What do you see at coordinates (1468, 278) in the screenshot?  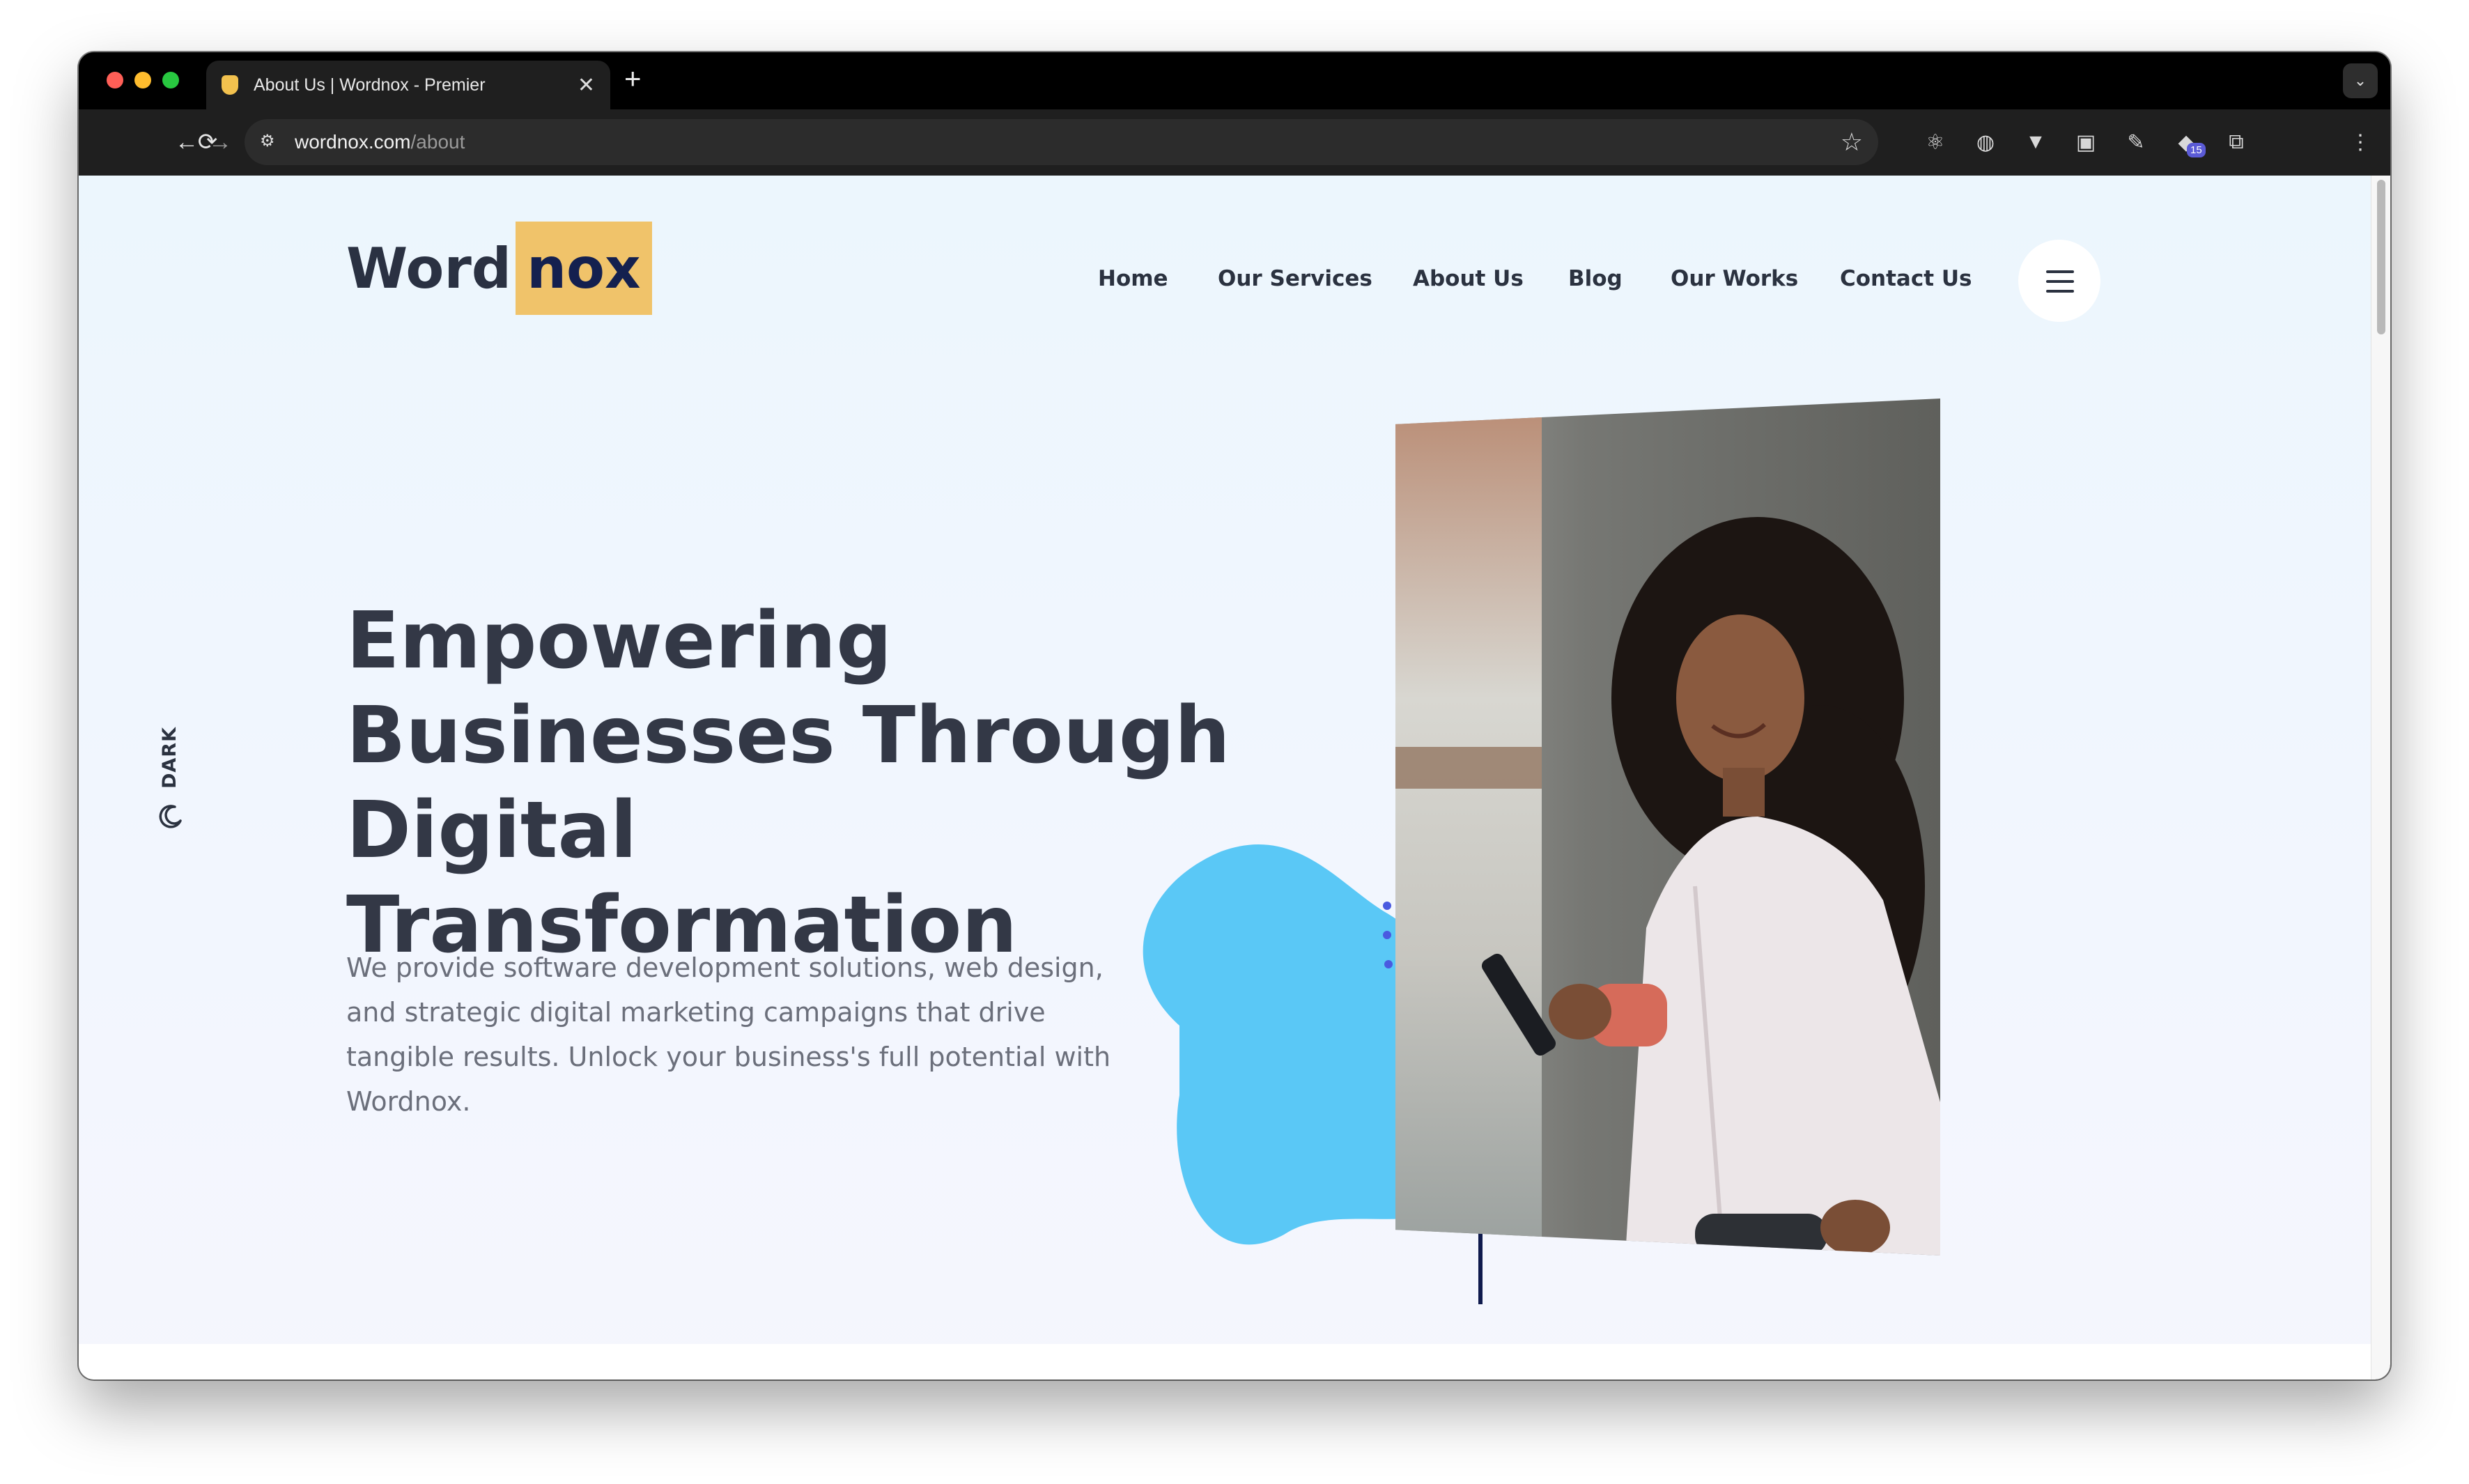 I see `nav-about-us: About Us` at bounding box center [1468, 278].